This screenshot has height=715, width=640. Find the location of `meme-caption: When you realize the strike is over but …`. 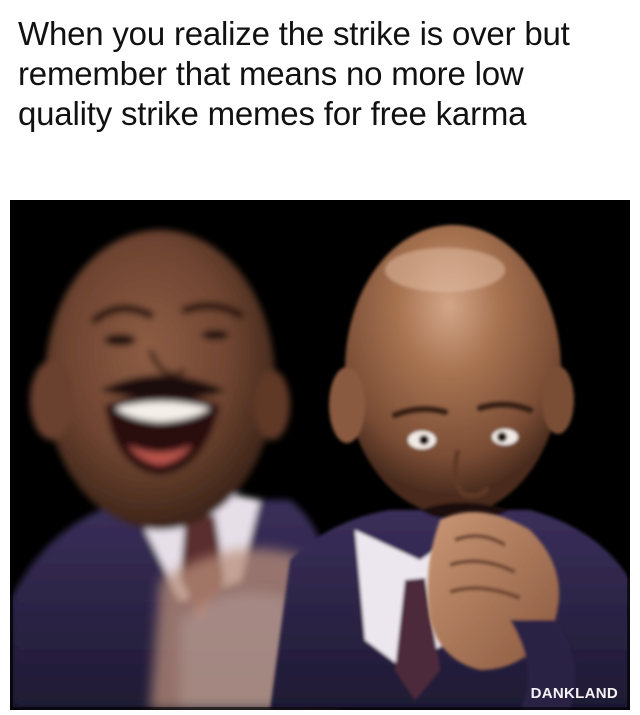

meme-caption: When you realize the strike is over but … is located at coordinates (294, 73).